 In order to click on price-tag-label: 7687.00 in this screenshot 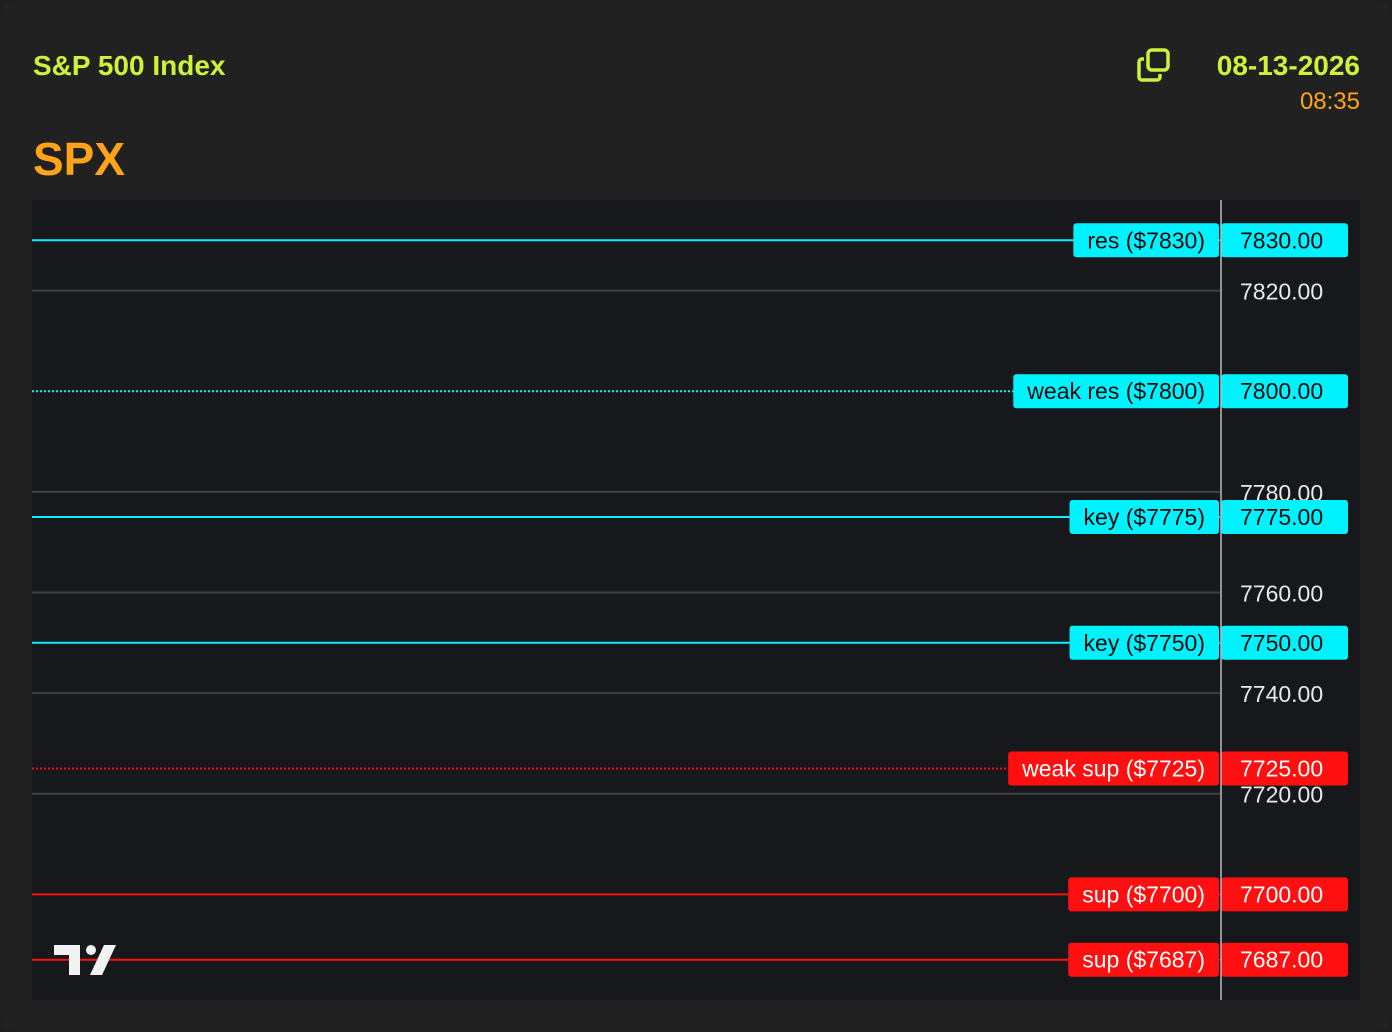, I will do `click(1281, 960)`.